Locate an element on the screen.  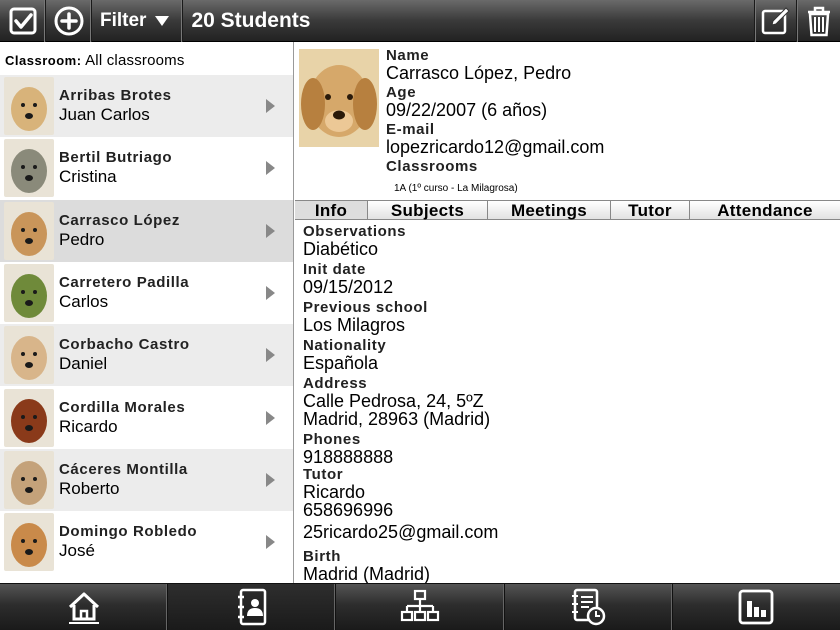
birth-value: Madrid (Madrid) is located at coordinates (367, 573).